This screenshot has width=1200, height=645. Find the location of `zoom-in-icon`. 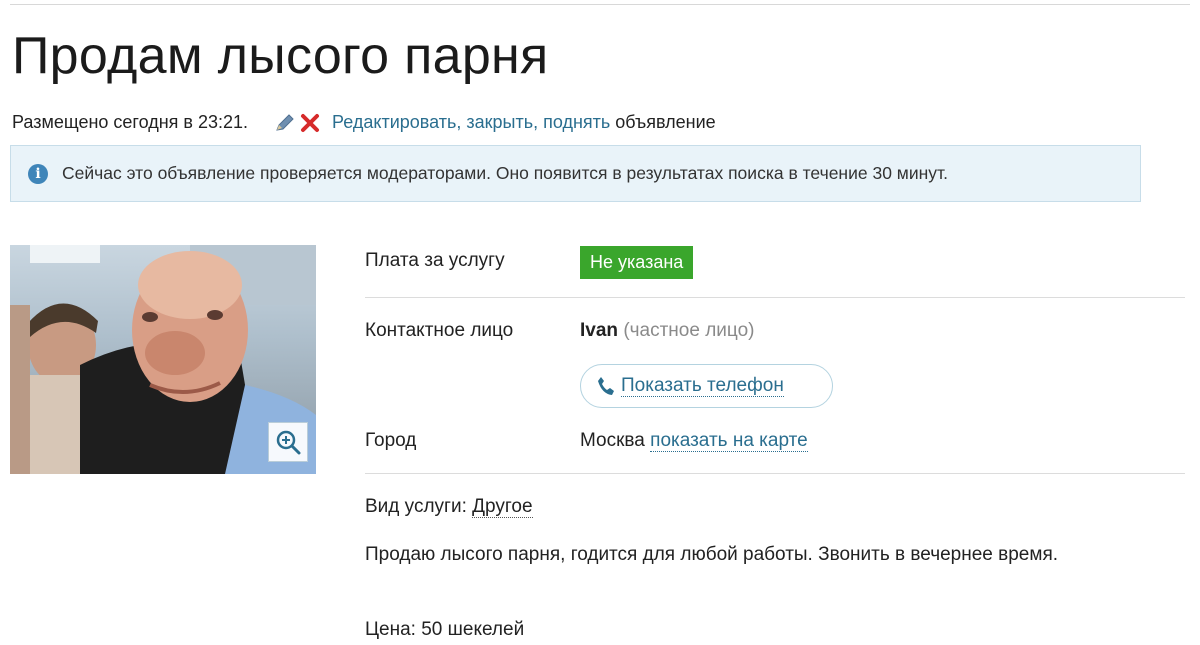

zoom-in-icon is located at coordinates (288, 442).